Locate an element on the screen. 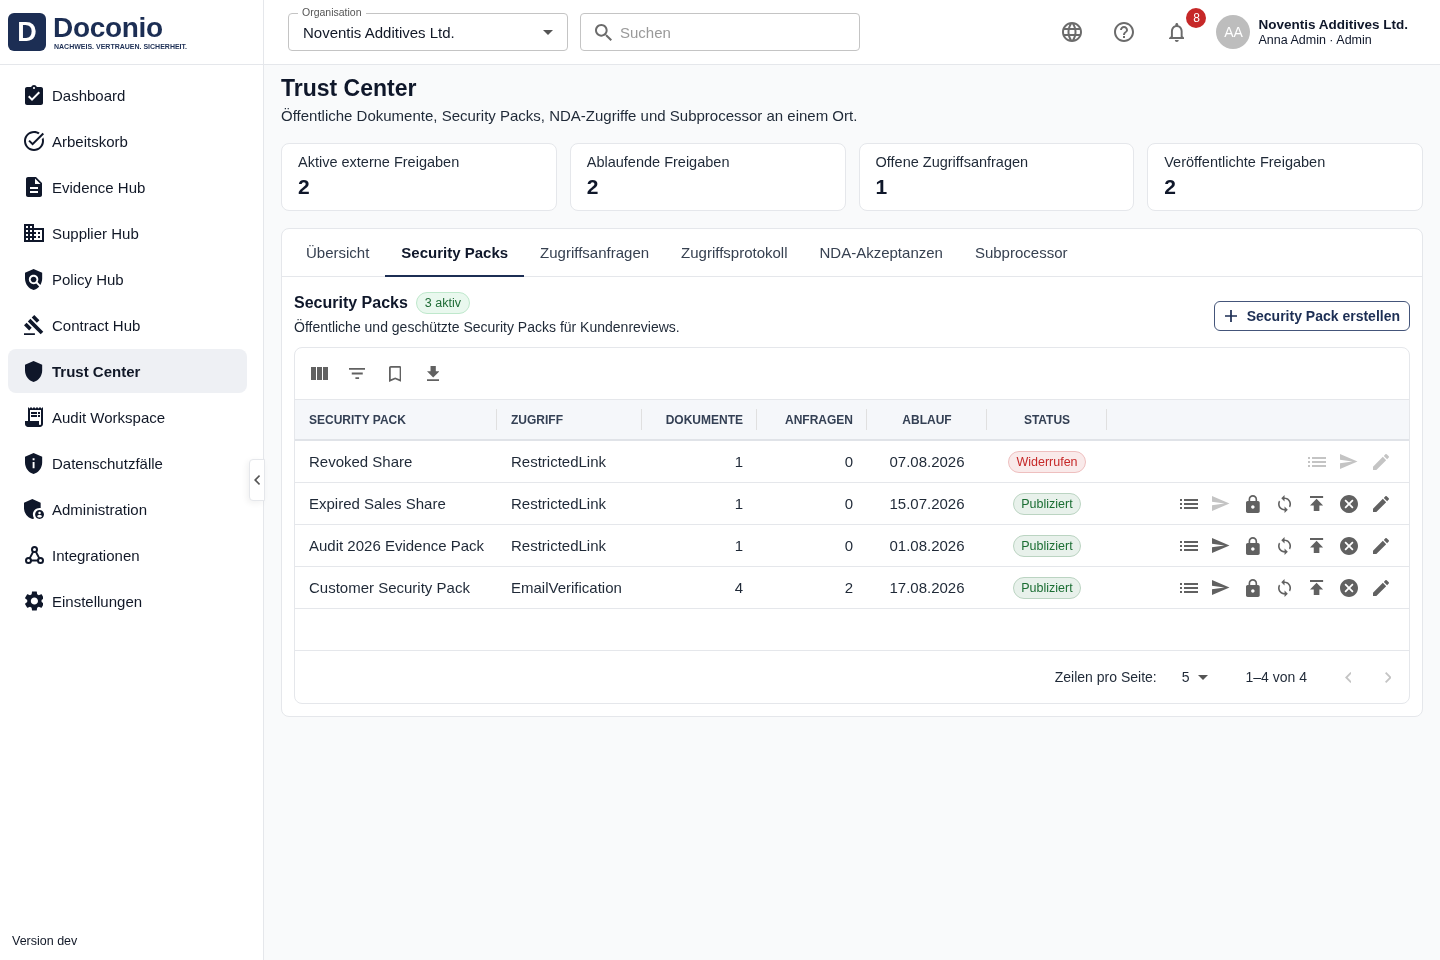 This screenshot has width=1440, height=960. sidebar-item: Integrationen is located at coordinates (127, 555).